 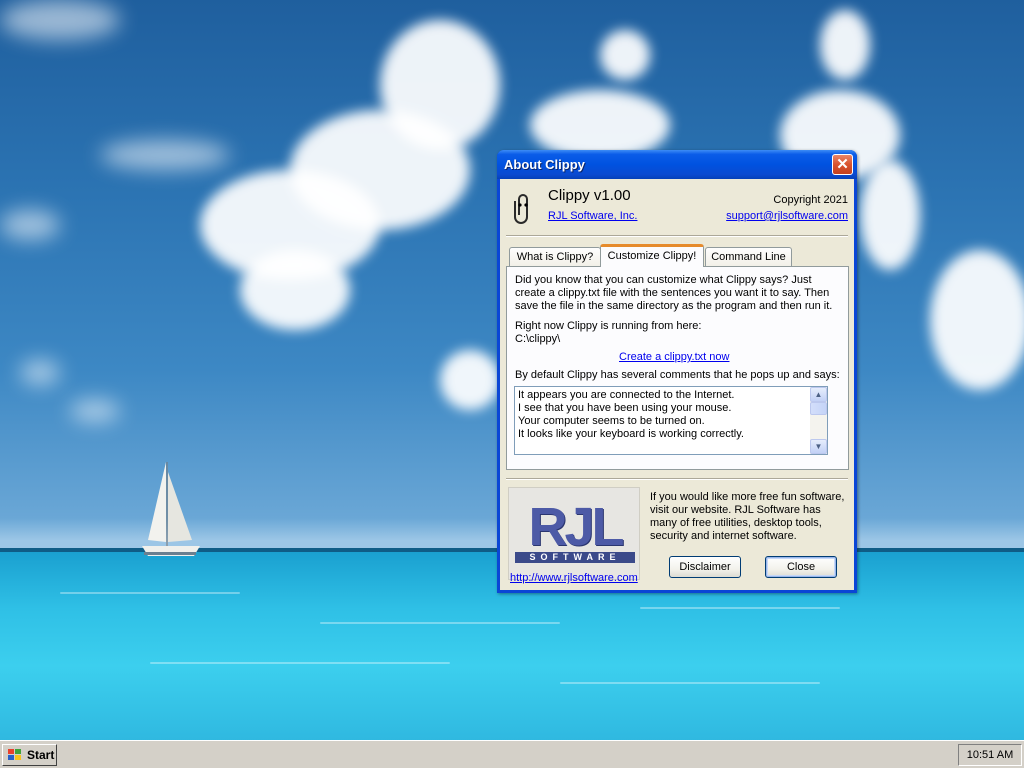 What do you see at coordinates (555, 256) in the screenshot?
I see `tab-what-is-clippy: What is Clippy?` at bounding box center [555, 256].